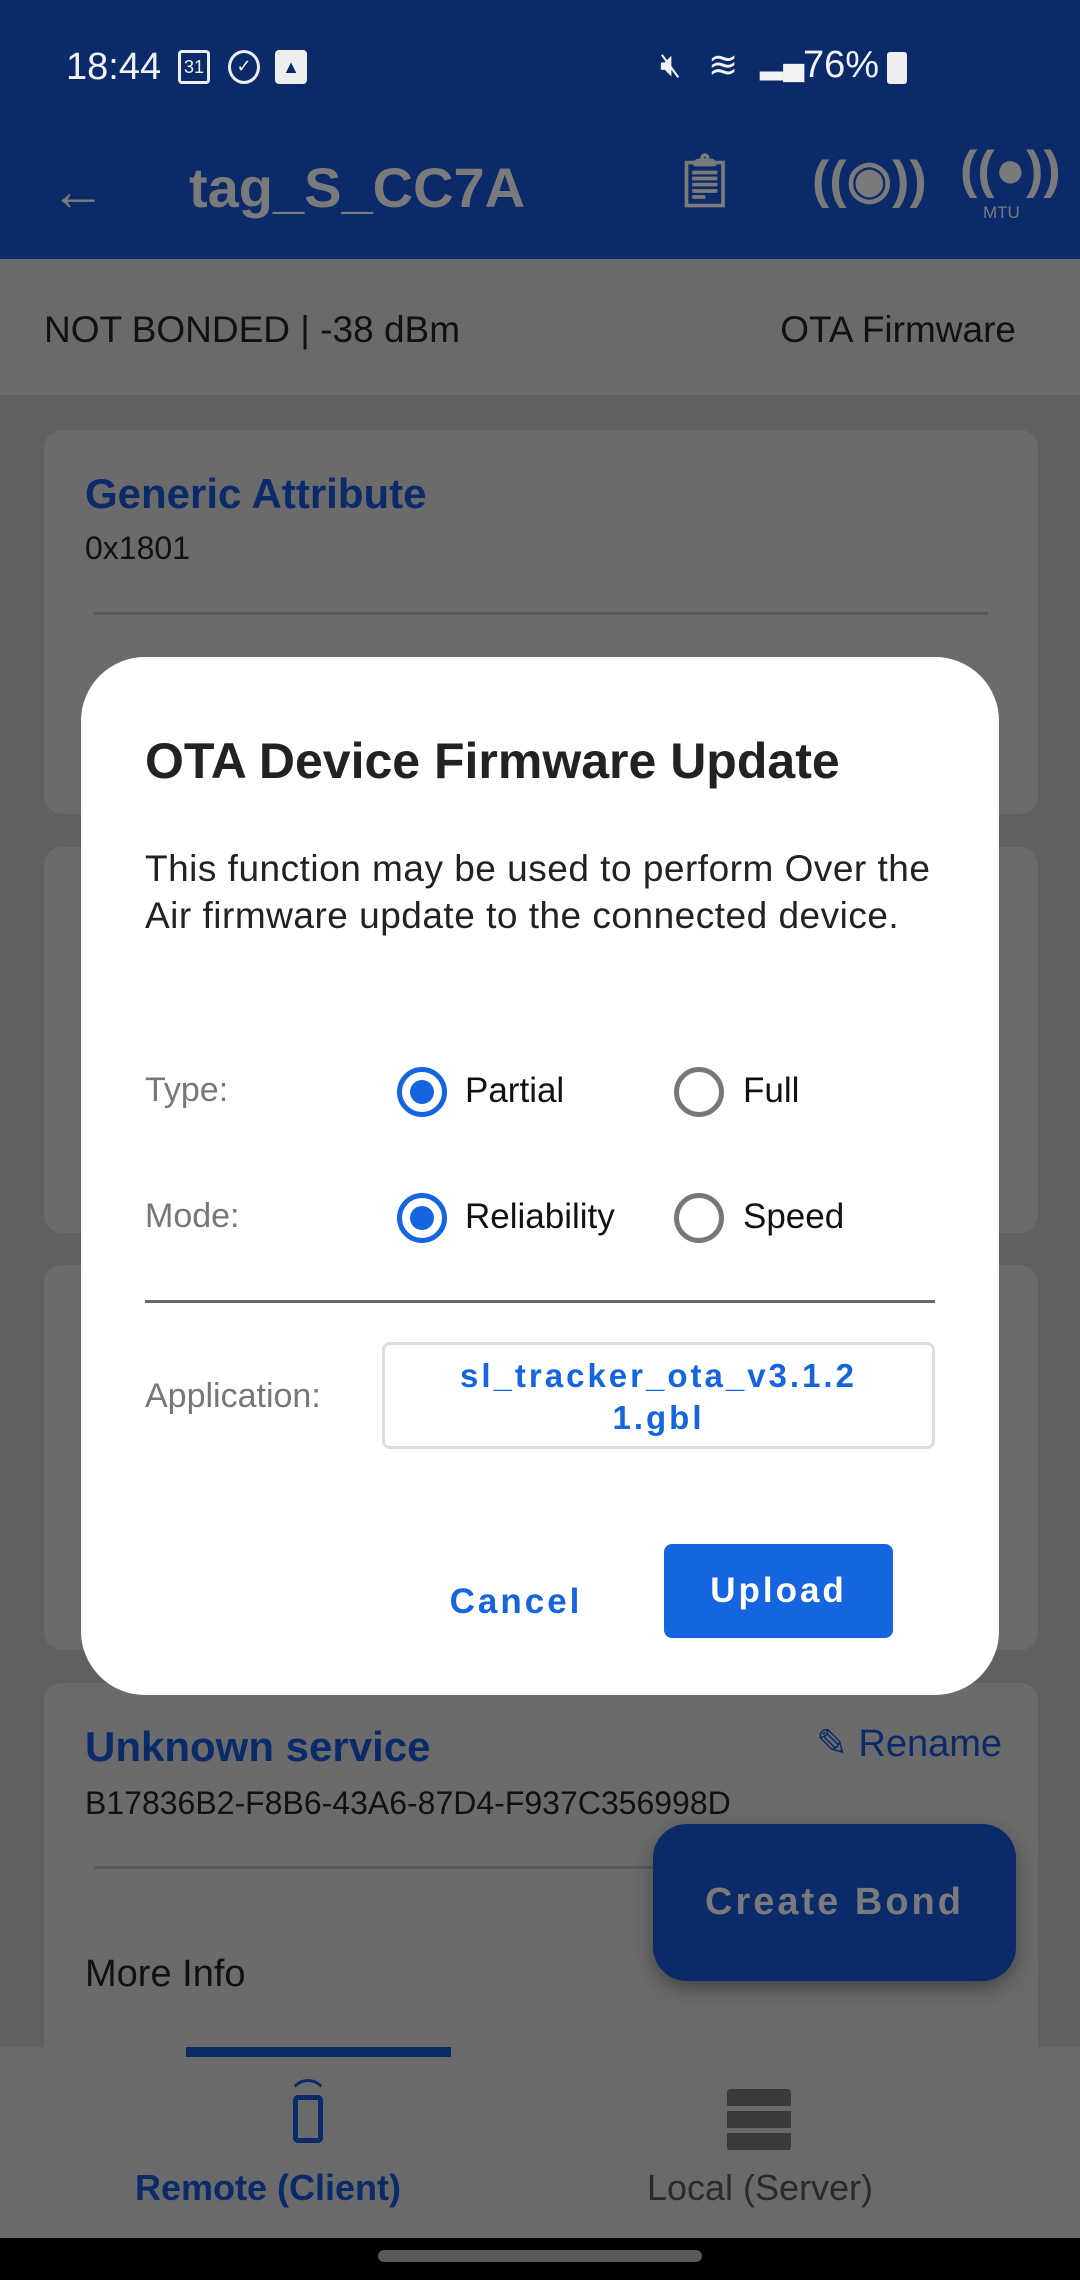  What do you see at coordinates (540, 1217) in the screenshot?
I see `mode-reliability-label: Reliability` at bounding box center [540, 1217].